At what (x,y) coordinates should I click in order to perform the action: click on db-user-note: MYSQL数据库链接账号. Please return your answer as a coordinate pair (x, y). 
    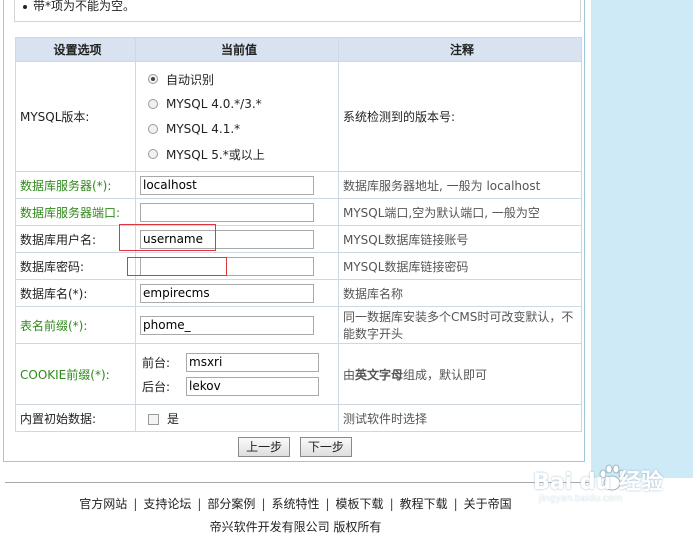
    Looking at the image, I should click on (460, 239).